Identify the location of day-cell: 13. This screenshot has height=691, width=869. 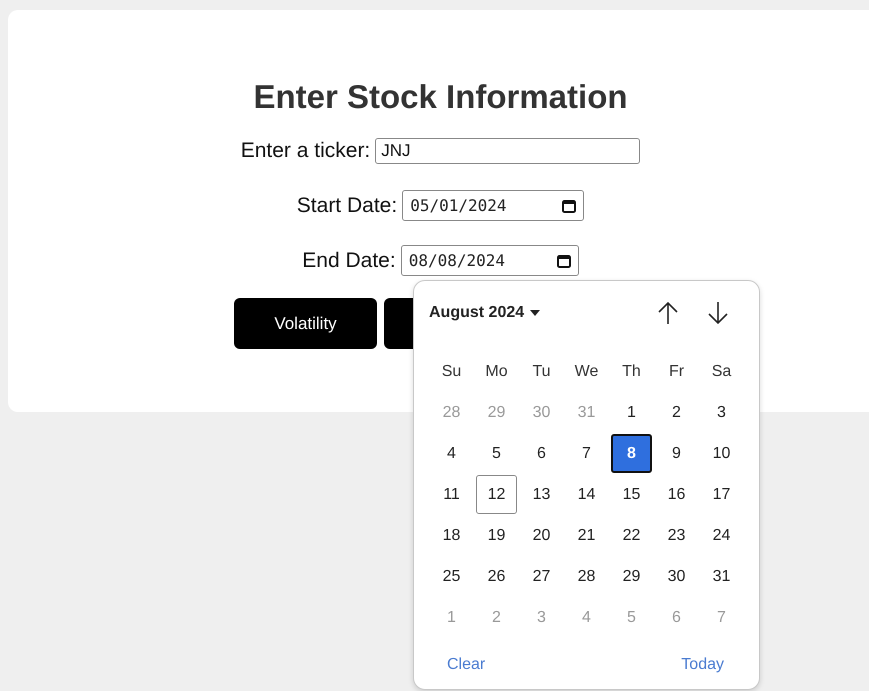
(541, 494).